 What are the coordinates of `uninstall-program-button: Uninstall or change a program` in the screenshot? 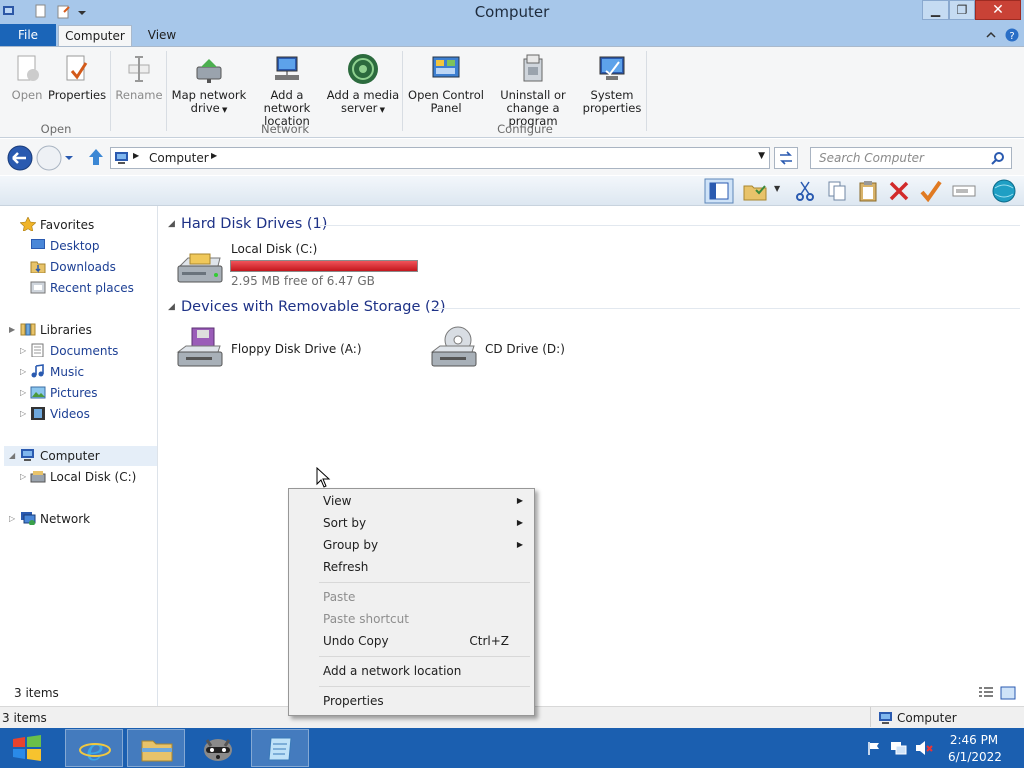 It's located at (533, 90).